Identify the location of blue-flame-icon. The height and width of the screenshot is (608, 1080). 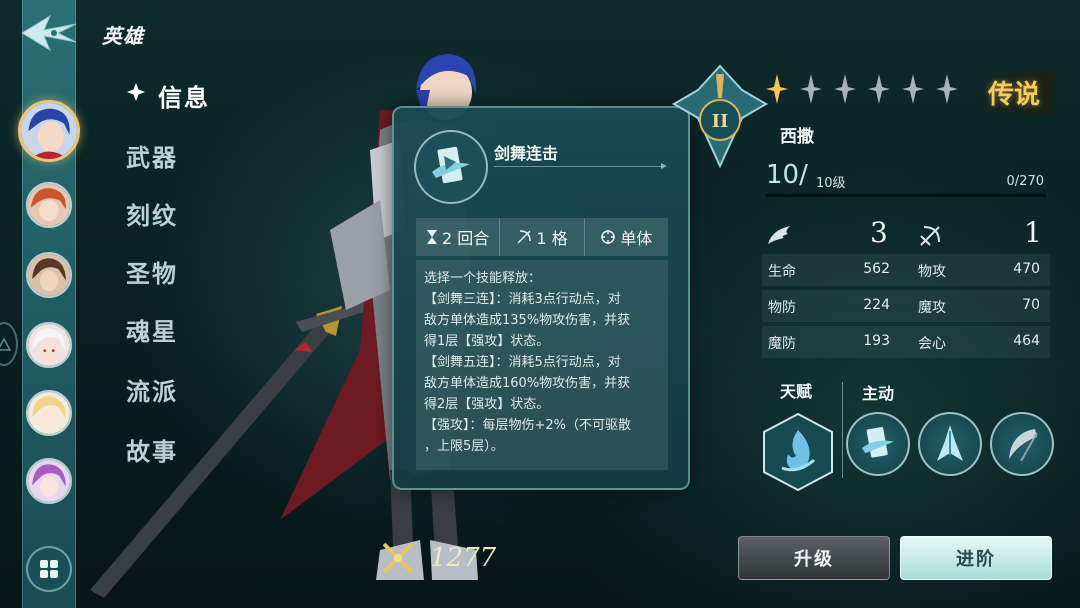
(798, 452).